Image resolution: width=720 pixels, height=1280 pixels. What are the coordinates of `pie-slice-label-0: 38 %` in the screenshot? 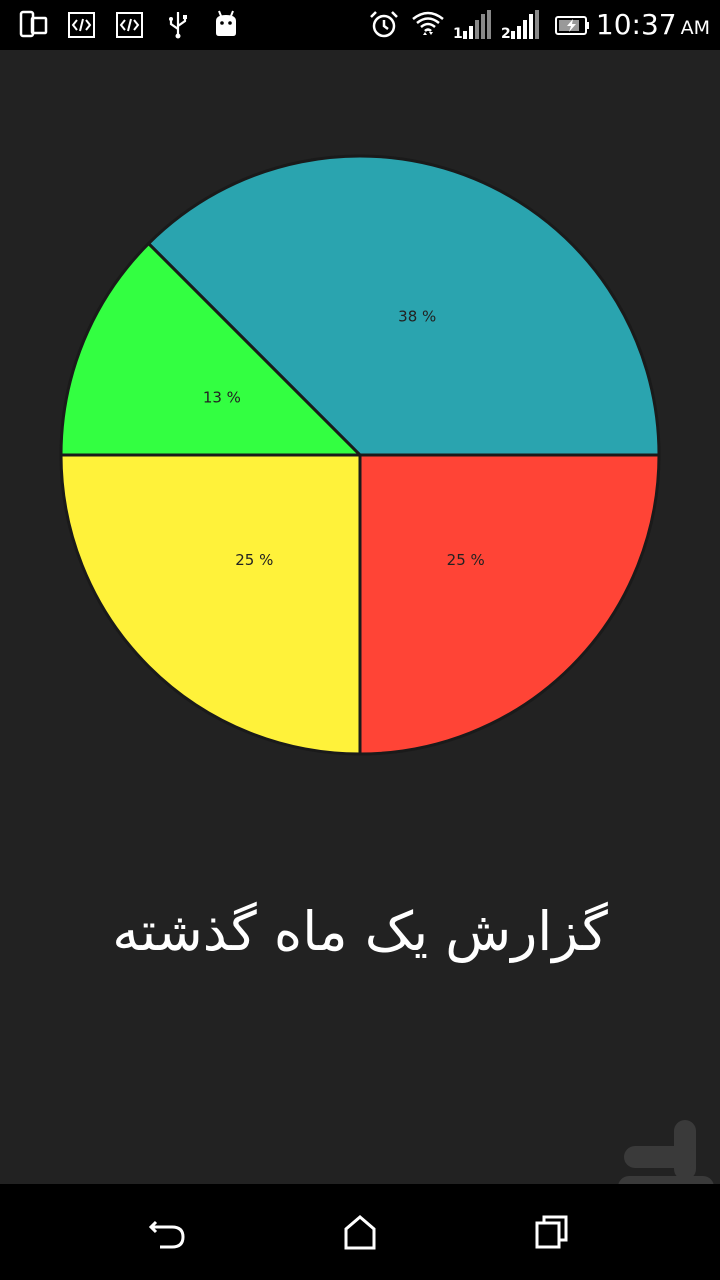 It's located at (417, 316).